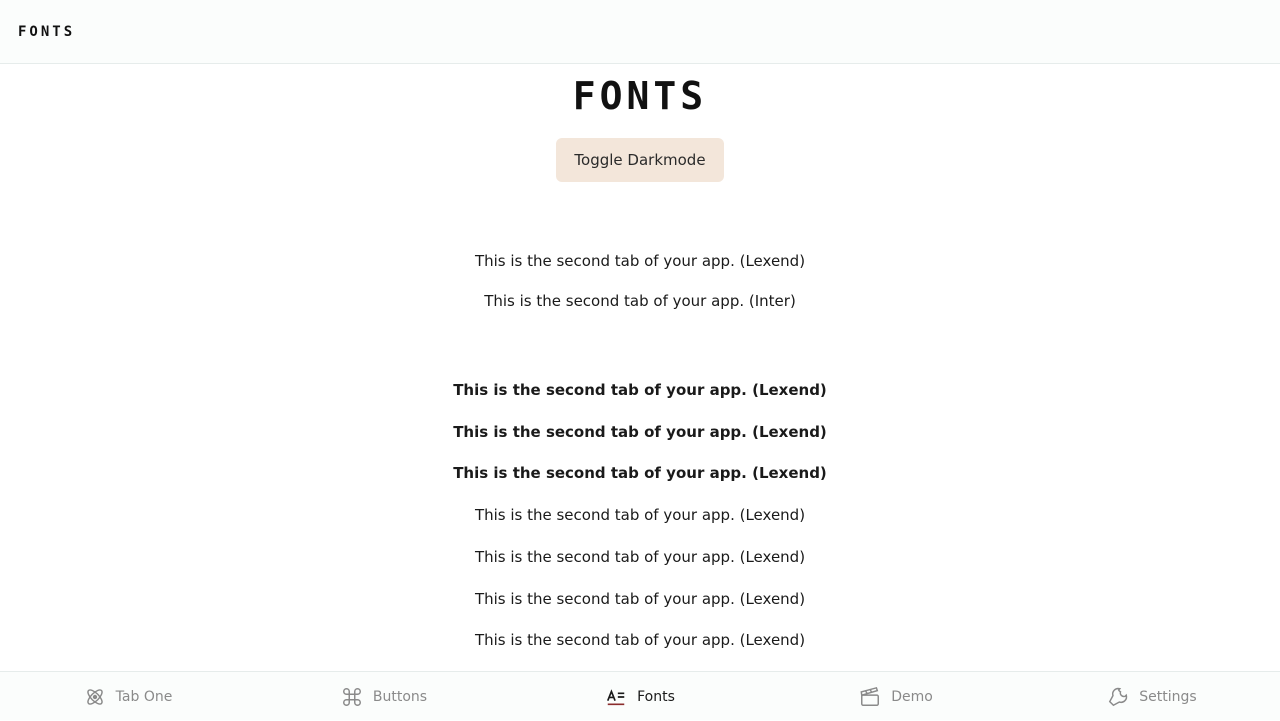  Describe the element at coordinates (1118, 696) in the screenshot. I see `wrench-icon` at that location.